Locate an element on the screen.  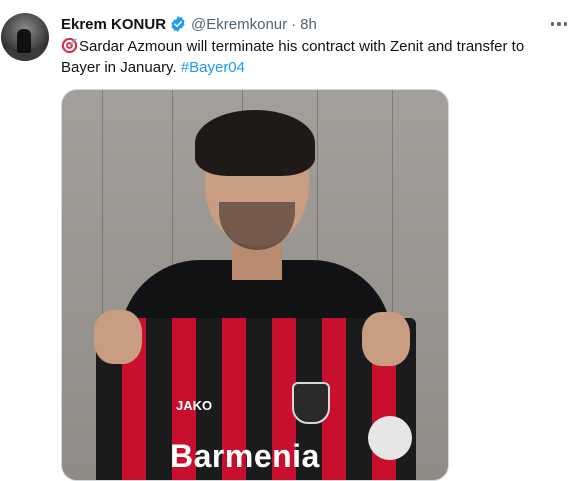
avatar is located at coordinates (25, 37).